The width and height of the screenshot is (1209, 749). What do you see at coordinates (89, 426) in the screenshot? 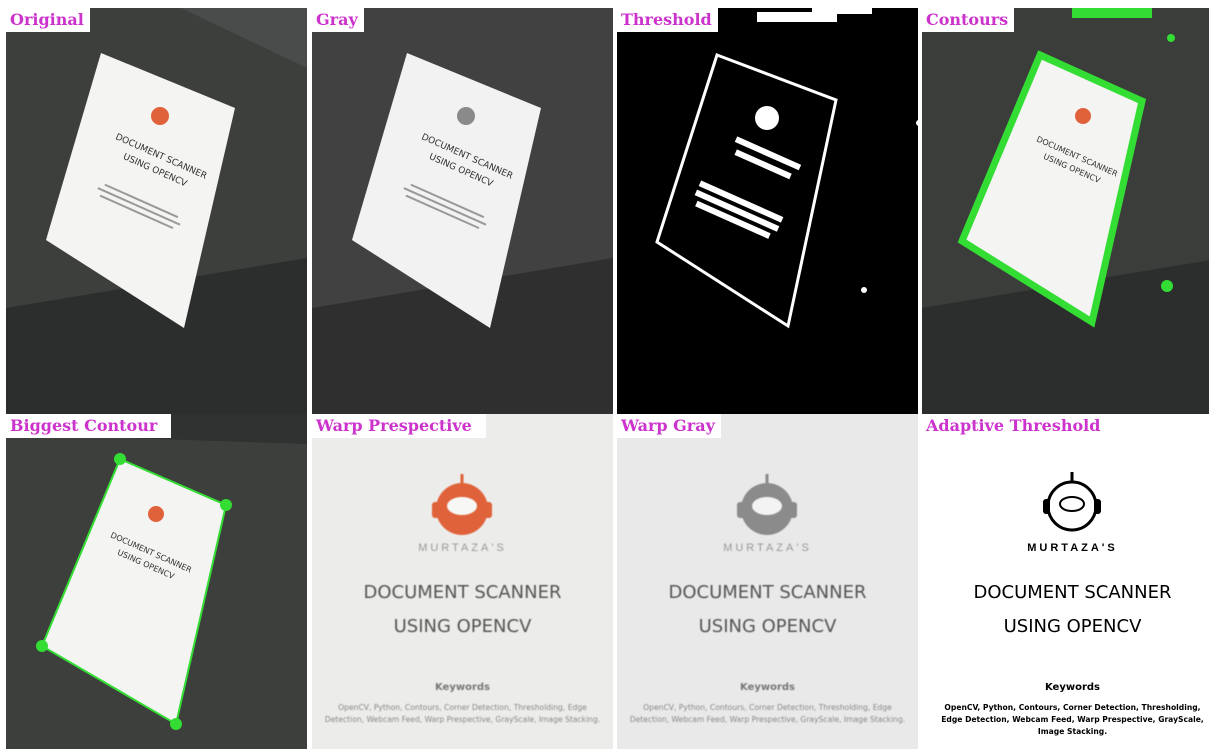
I see `panel-label-biggest-contour: Biggest Contour` at bounding box center [89, 426].